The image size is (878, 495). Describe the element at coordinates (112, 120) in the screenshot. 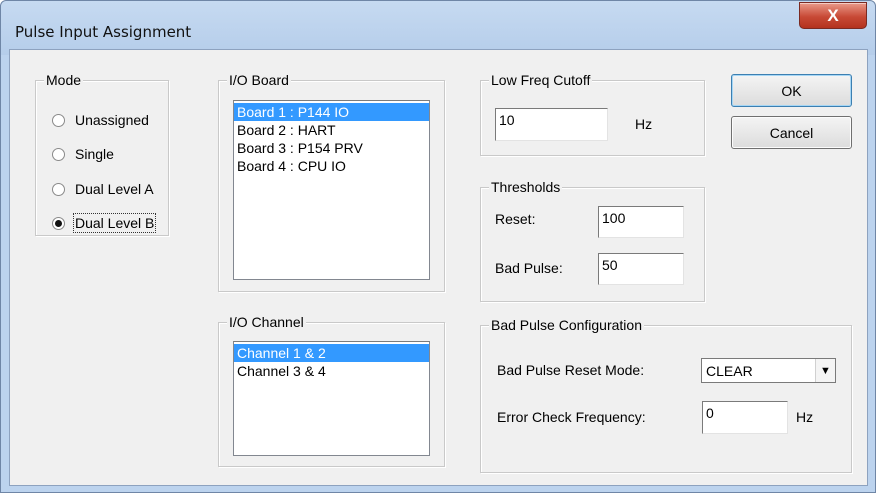

I see `radio-label: Unassigned` at that location.